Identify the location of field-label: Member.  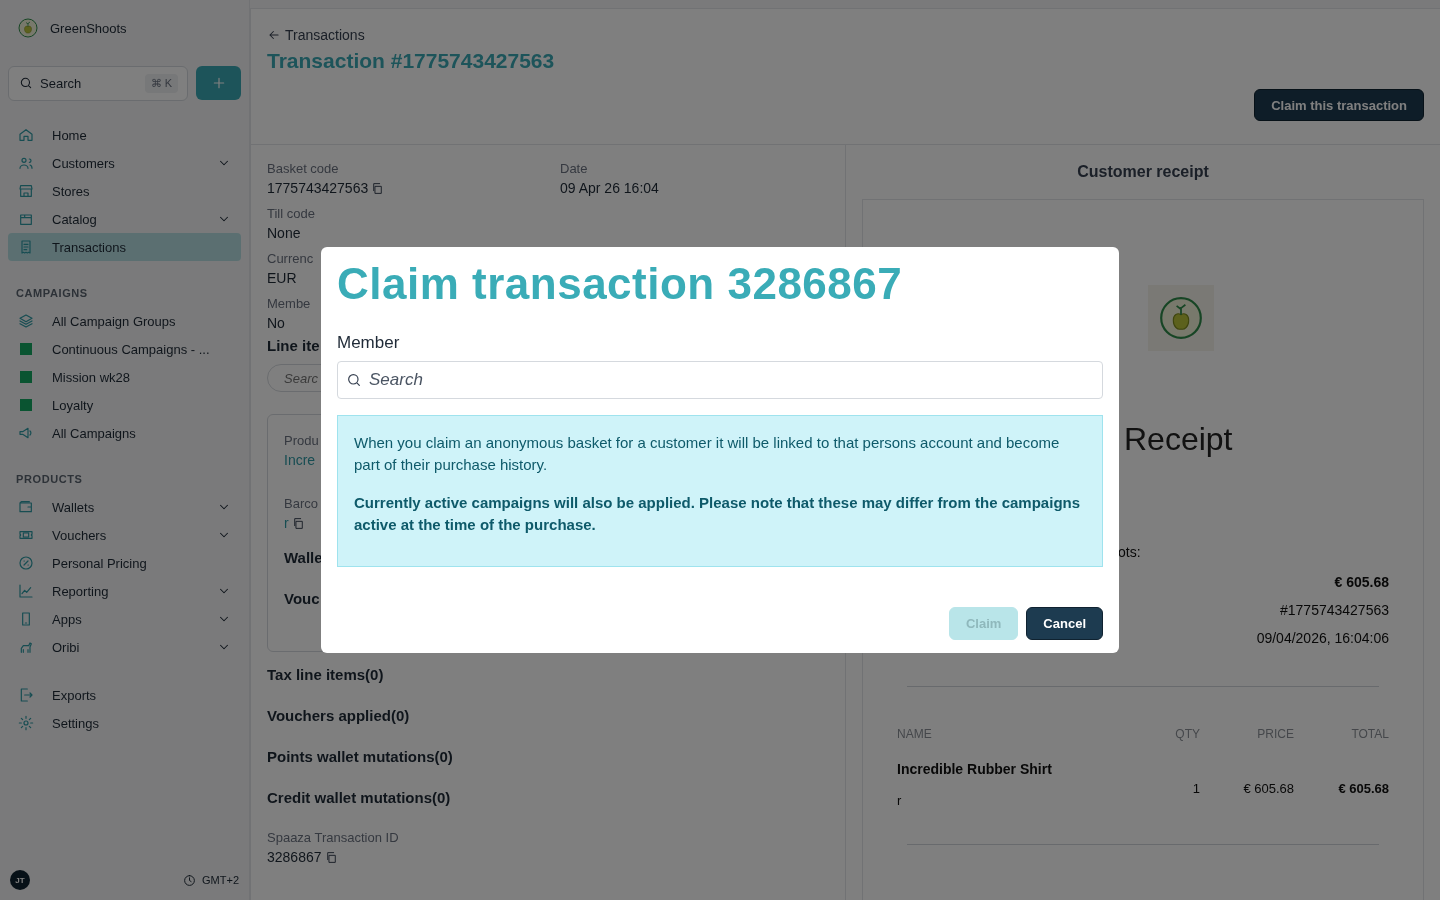
(369, 343).